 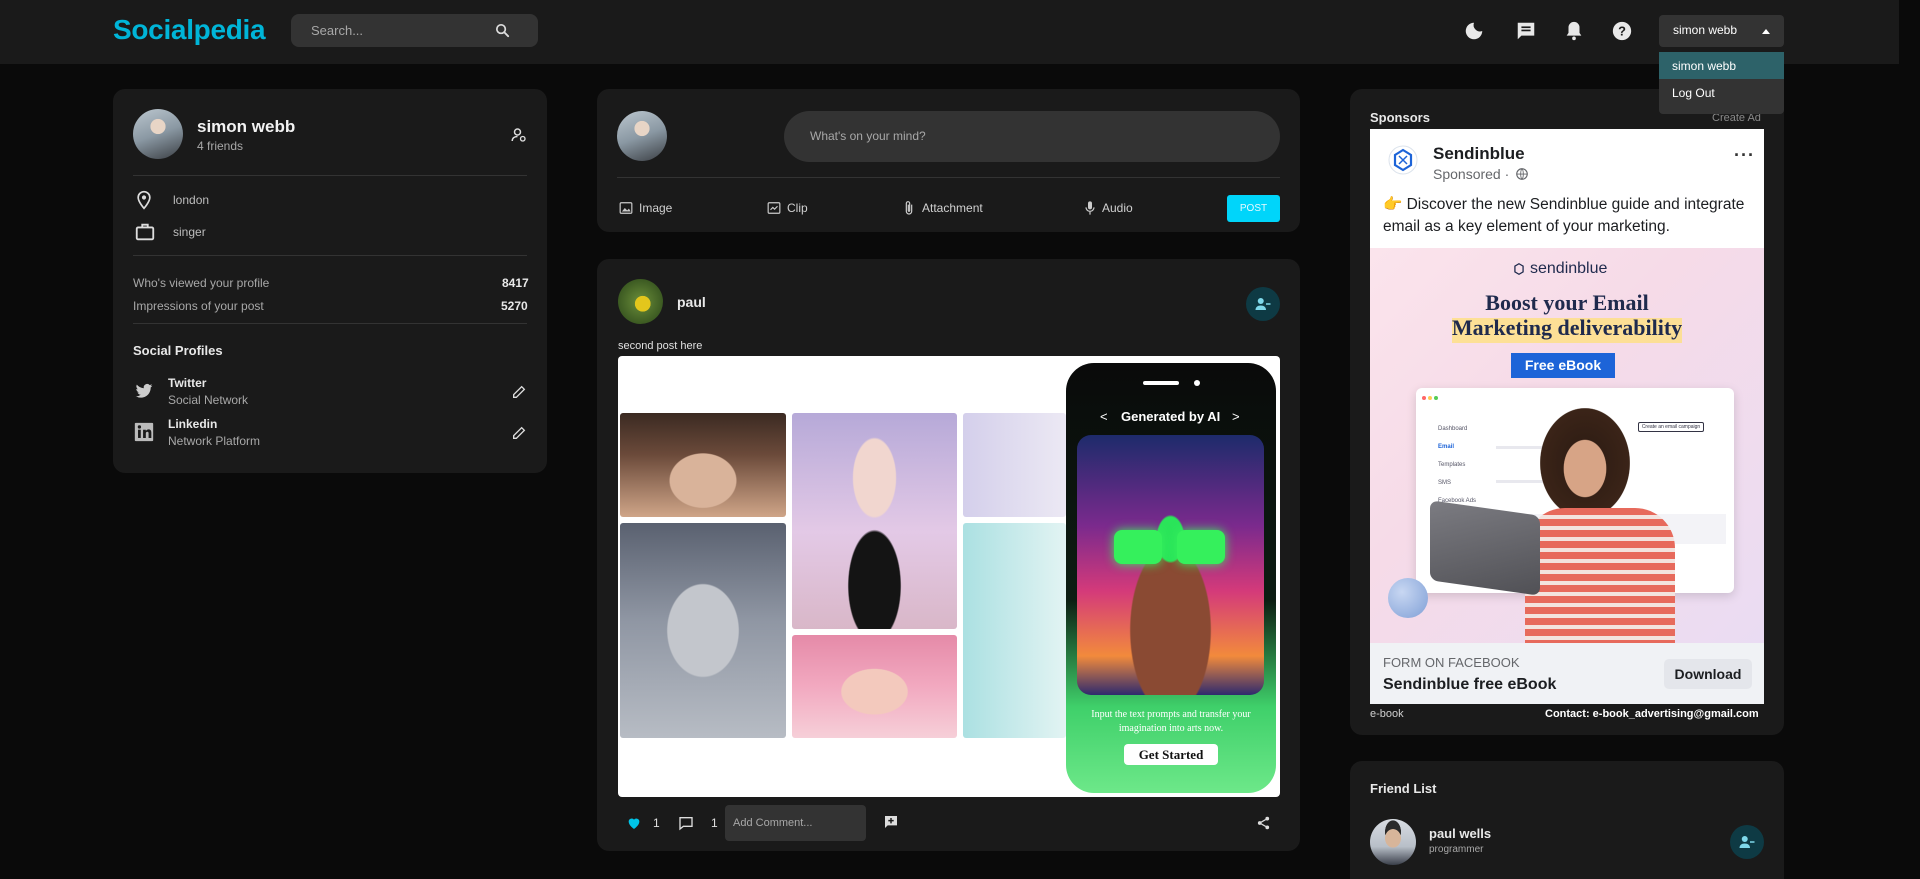 What do you see at coordinates (201, 283) in the screenshot?
I see `viewed-profile-label: Who's viewed your profile` at bounding box center [201, 283].